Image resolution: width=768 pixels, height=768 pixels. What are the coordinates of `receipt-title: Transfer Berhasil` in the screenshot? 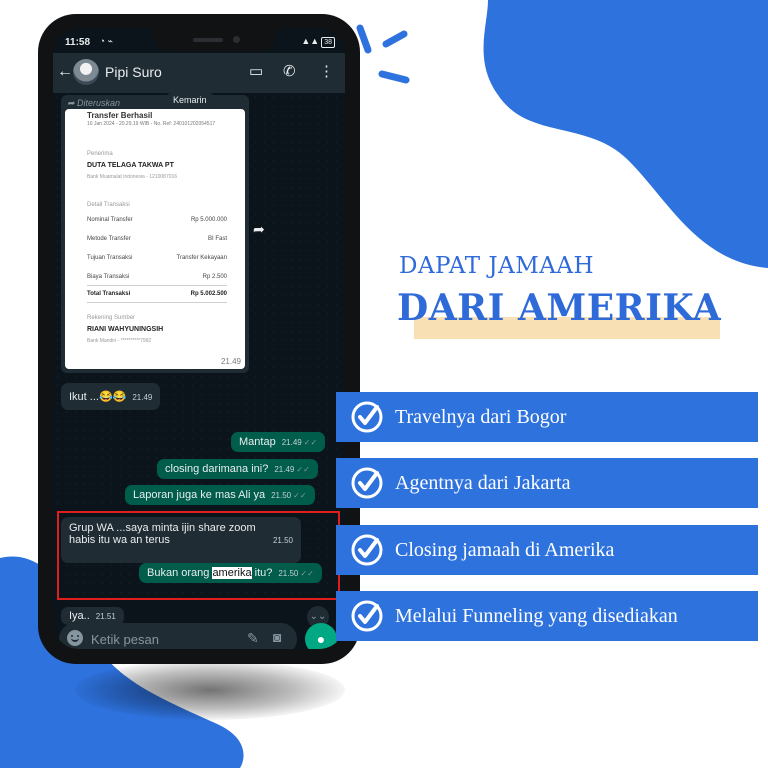 It's located at (120, 115).